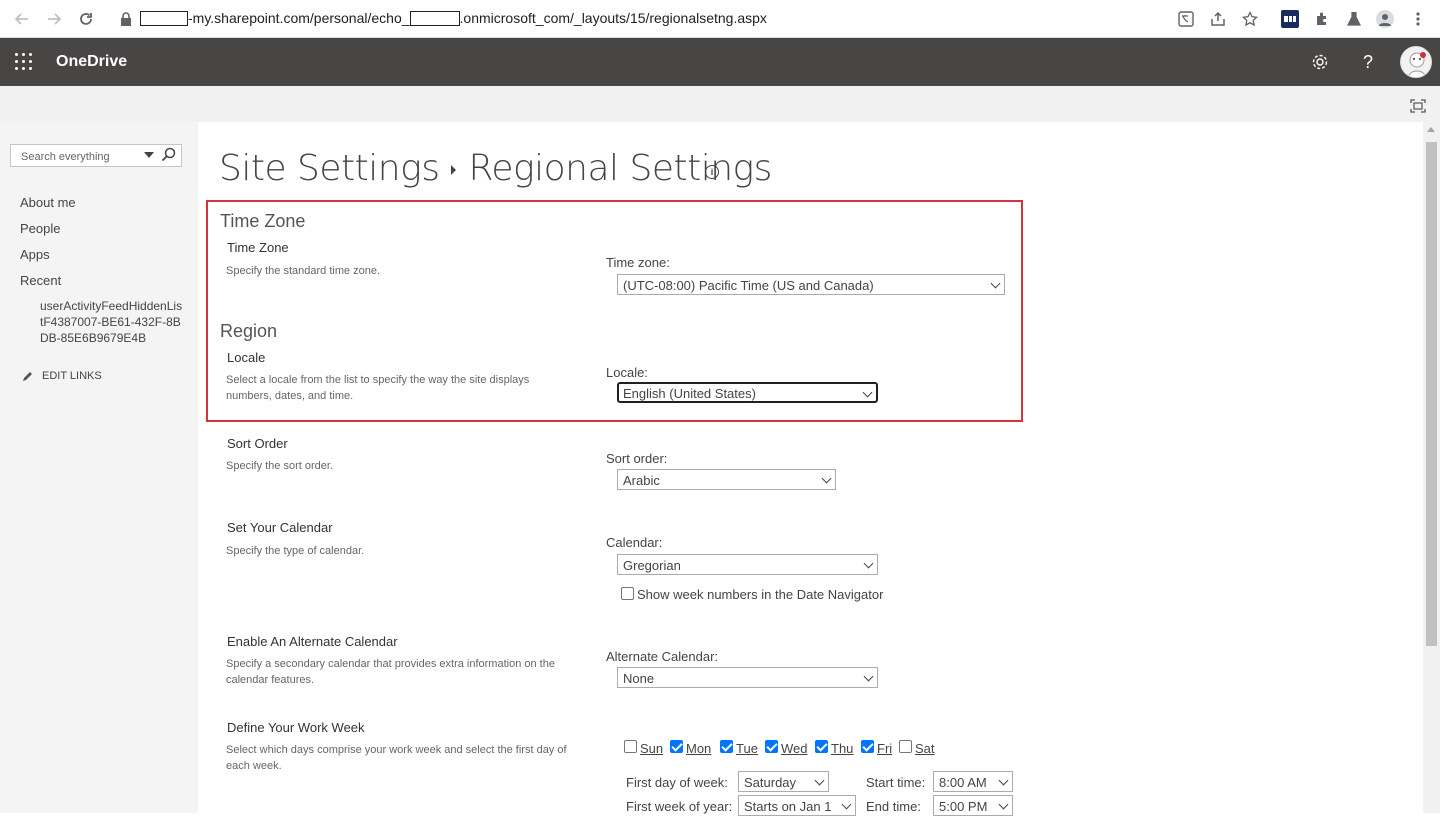  I want to click on calendar-value: Gregorian, so click(652, 565).